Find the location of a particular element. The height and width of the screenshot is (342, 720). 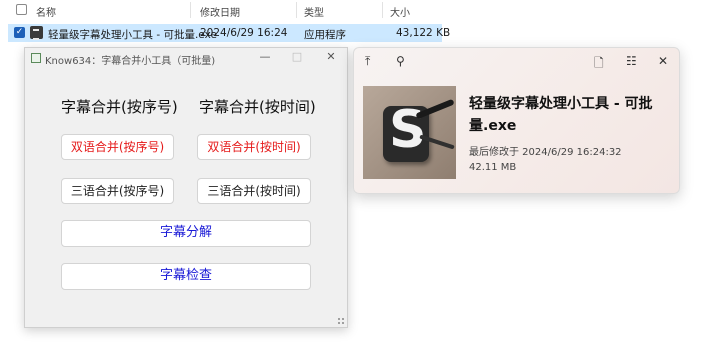

preview-modified: 最后修改于 2024/6/29 16:24:32 is located at coordinates (545, 152).